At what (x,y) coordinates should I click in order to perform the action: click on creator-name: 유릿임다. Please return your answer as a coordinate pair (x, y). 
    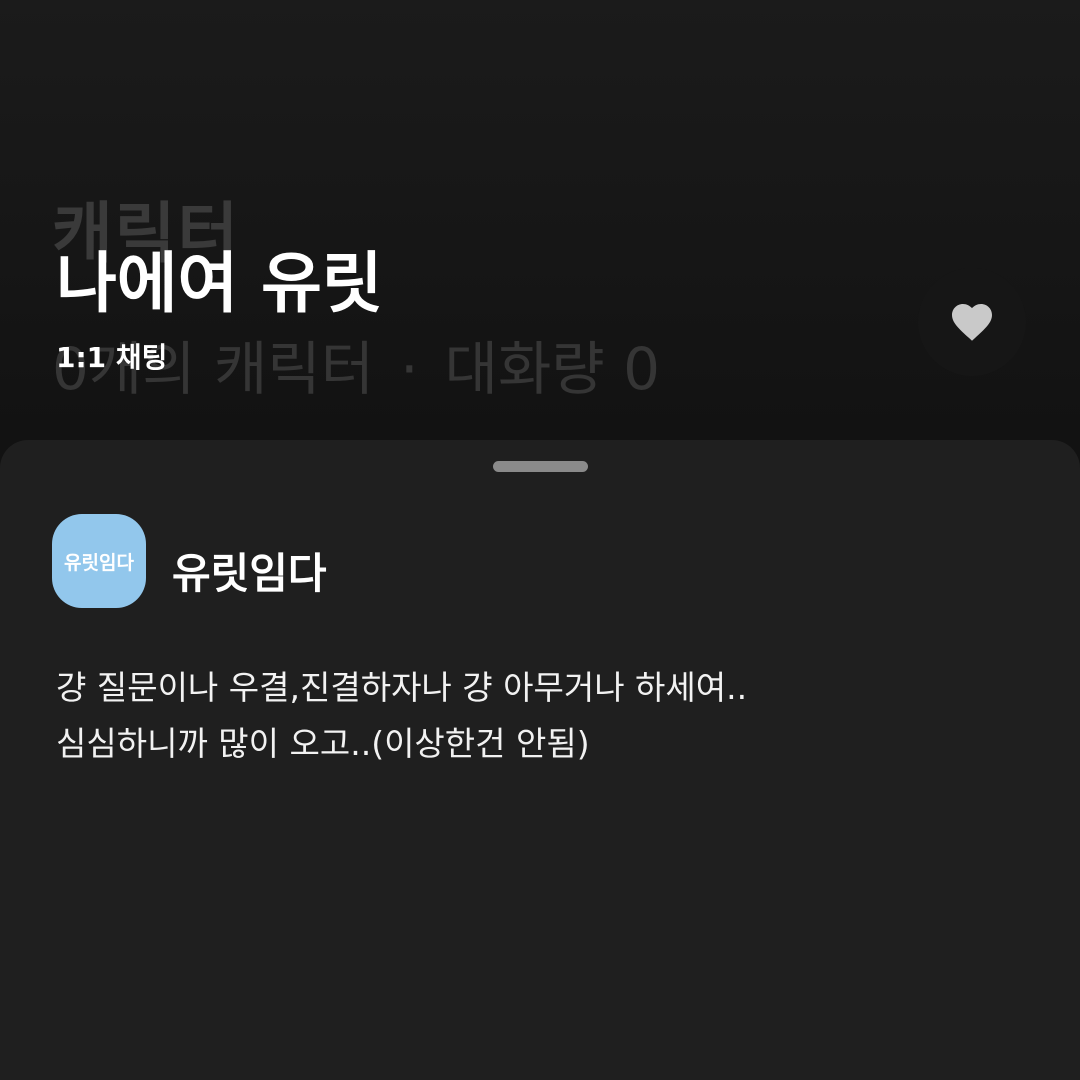
    Looking at the image, I should click on (249, 570).